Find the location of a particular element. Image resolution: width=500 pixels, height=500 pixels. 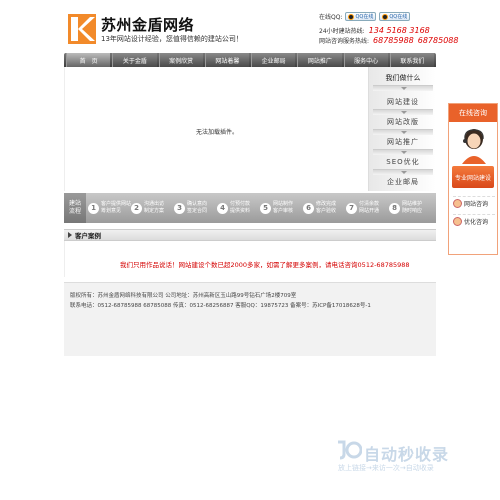

triangle-right-icon is located at coordinates (70, 235).